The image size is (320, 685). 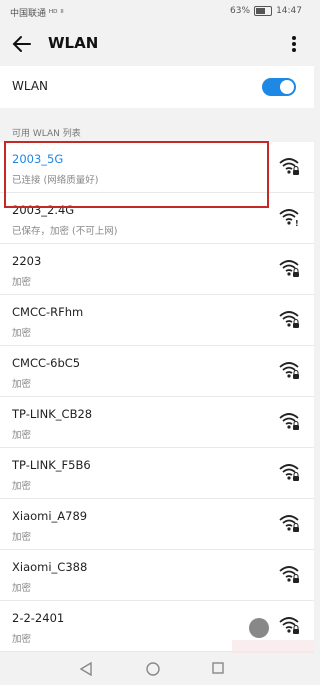 I want to click on app-bar: WLAN, so click(x=157, y=44).